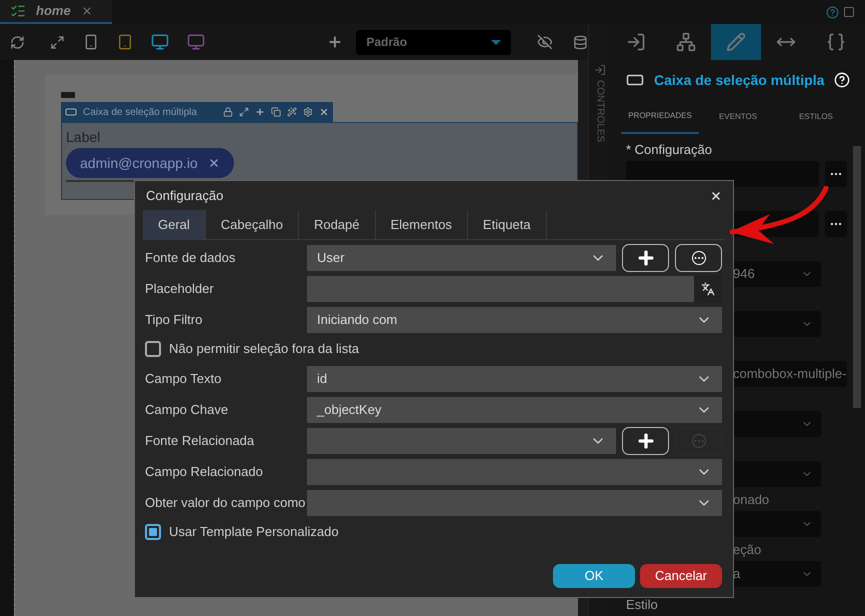  What do you see at coordinates (264, 349) in the screenshot?
I see `checkbox-label: Não permitir seleção fora da lista` at bounding box center [264, 349].